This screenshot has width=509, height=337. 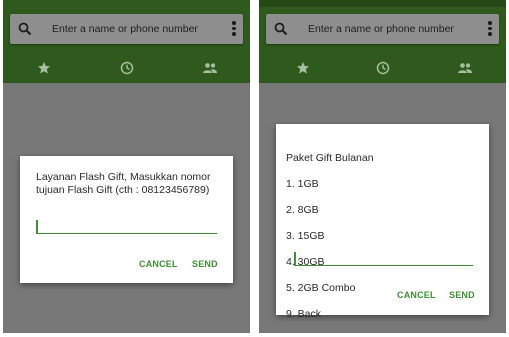 What do you see at coordinates (305, 236) in the screenshot?
I see `menu-option: 3. 15GB` at bounding box center [305, 236].